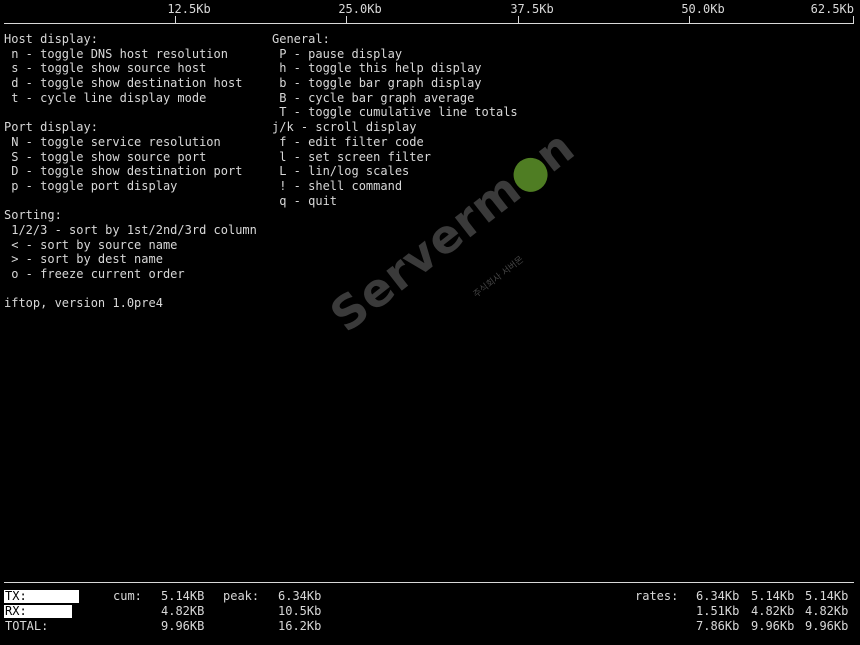 The width and height of the screenshot is (860, 645). What do you see at coordinates (16, 596) in the screenshot?
I see `tx-label: TX:` at bounding box center [16, 596].